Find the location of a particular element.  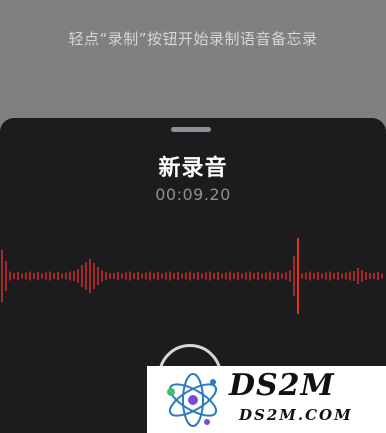

recording-title: 新录音 is located at coordinates (193, 166).